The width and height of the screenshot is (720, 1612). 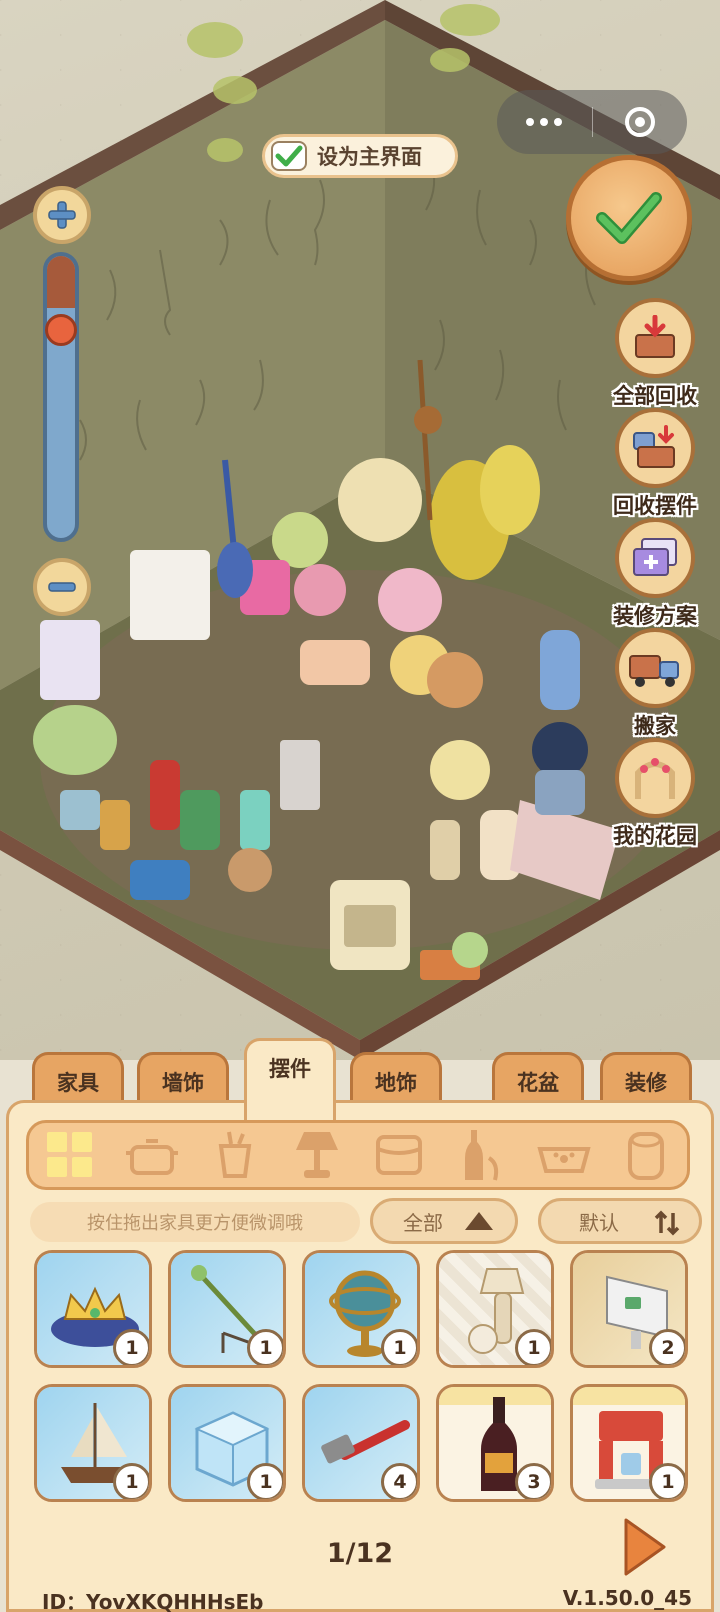 I want to click on set-as-main-toggle: 设为主界面, so click(x=360, y=156).